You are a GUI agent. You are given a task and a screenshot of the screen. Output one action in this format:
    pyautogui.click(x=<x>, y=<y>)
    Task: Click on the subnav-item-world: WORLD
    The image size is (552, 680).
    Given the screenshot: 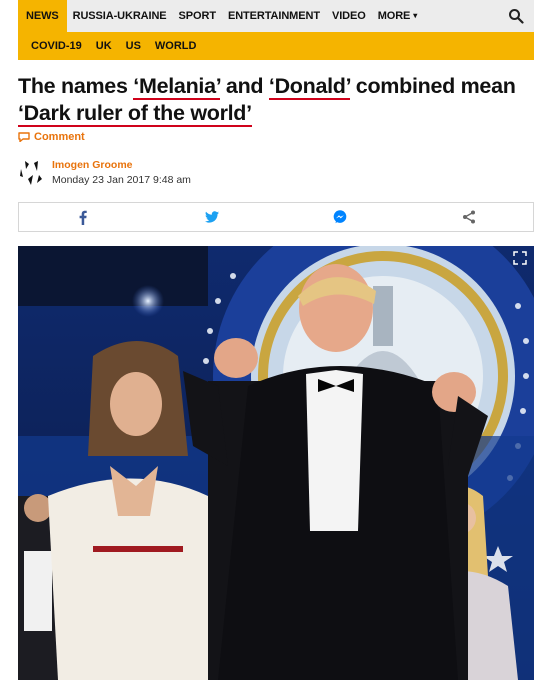 What is the action you would take?
    pyautogui.click(x=176, y=46)
    